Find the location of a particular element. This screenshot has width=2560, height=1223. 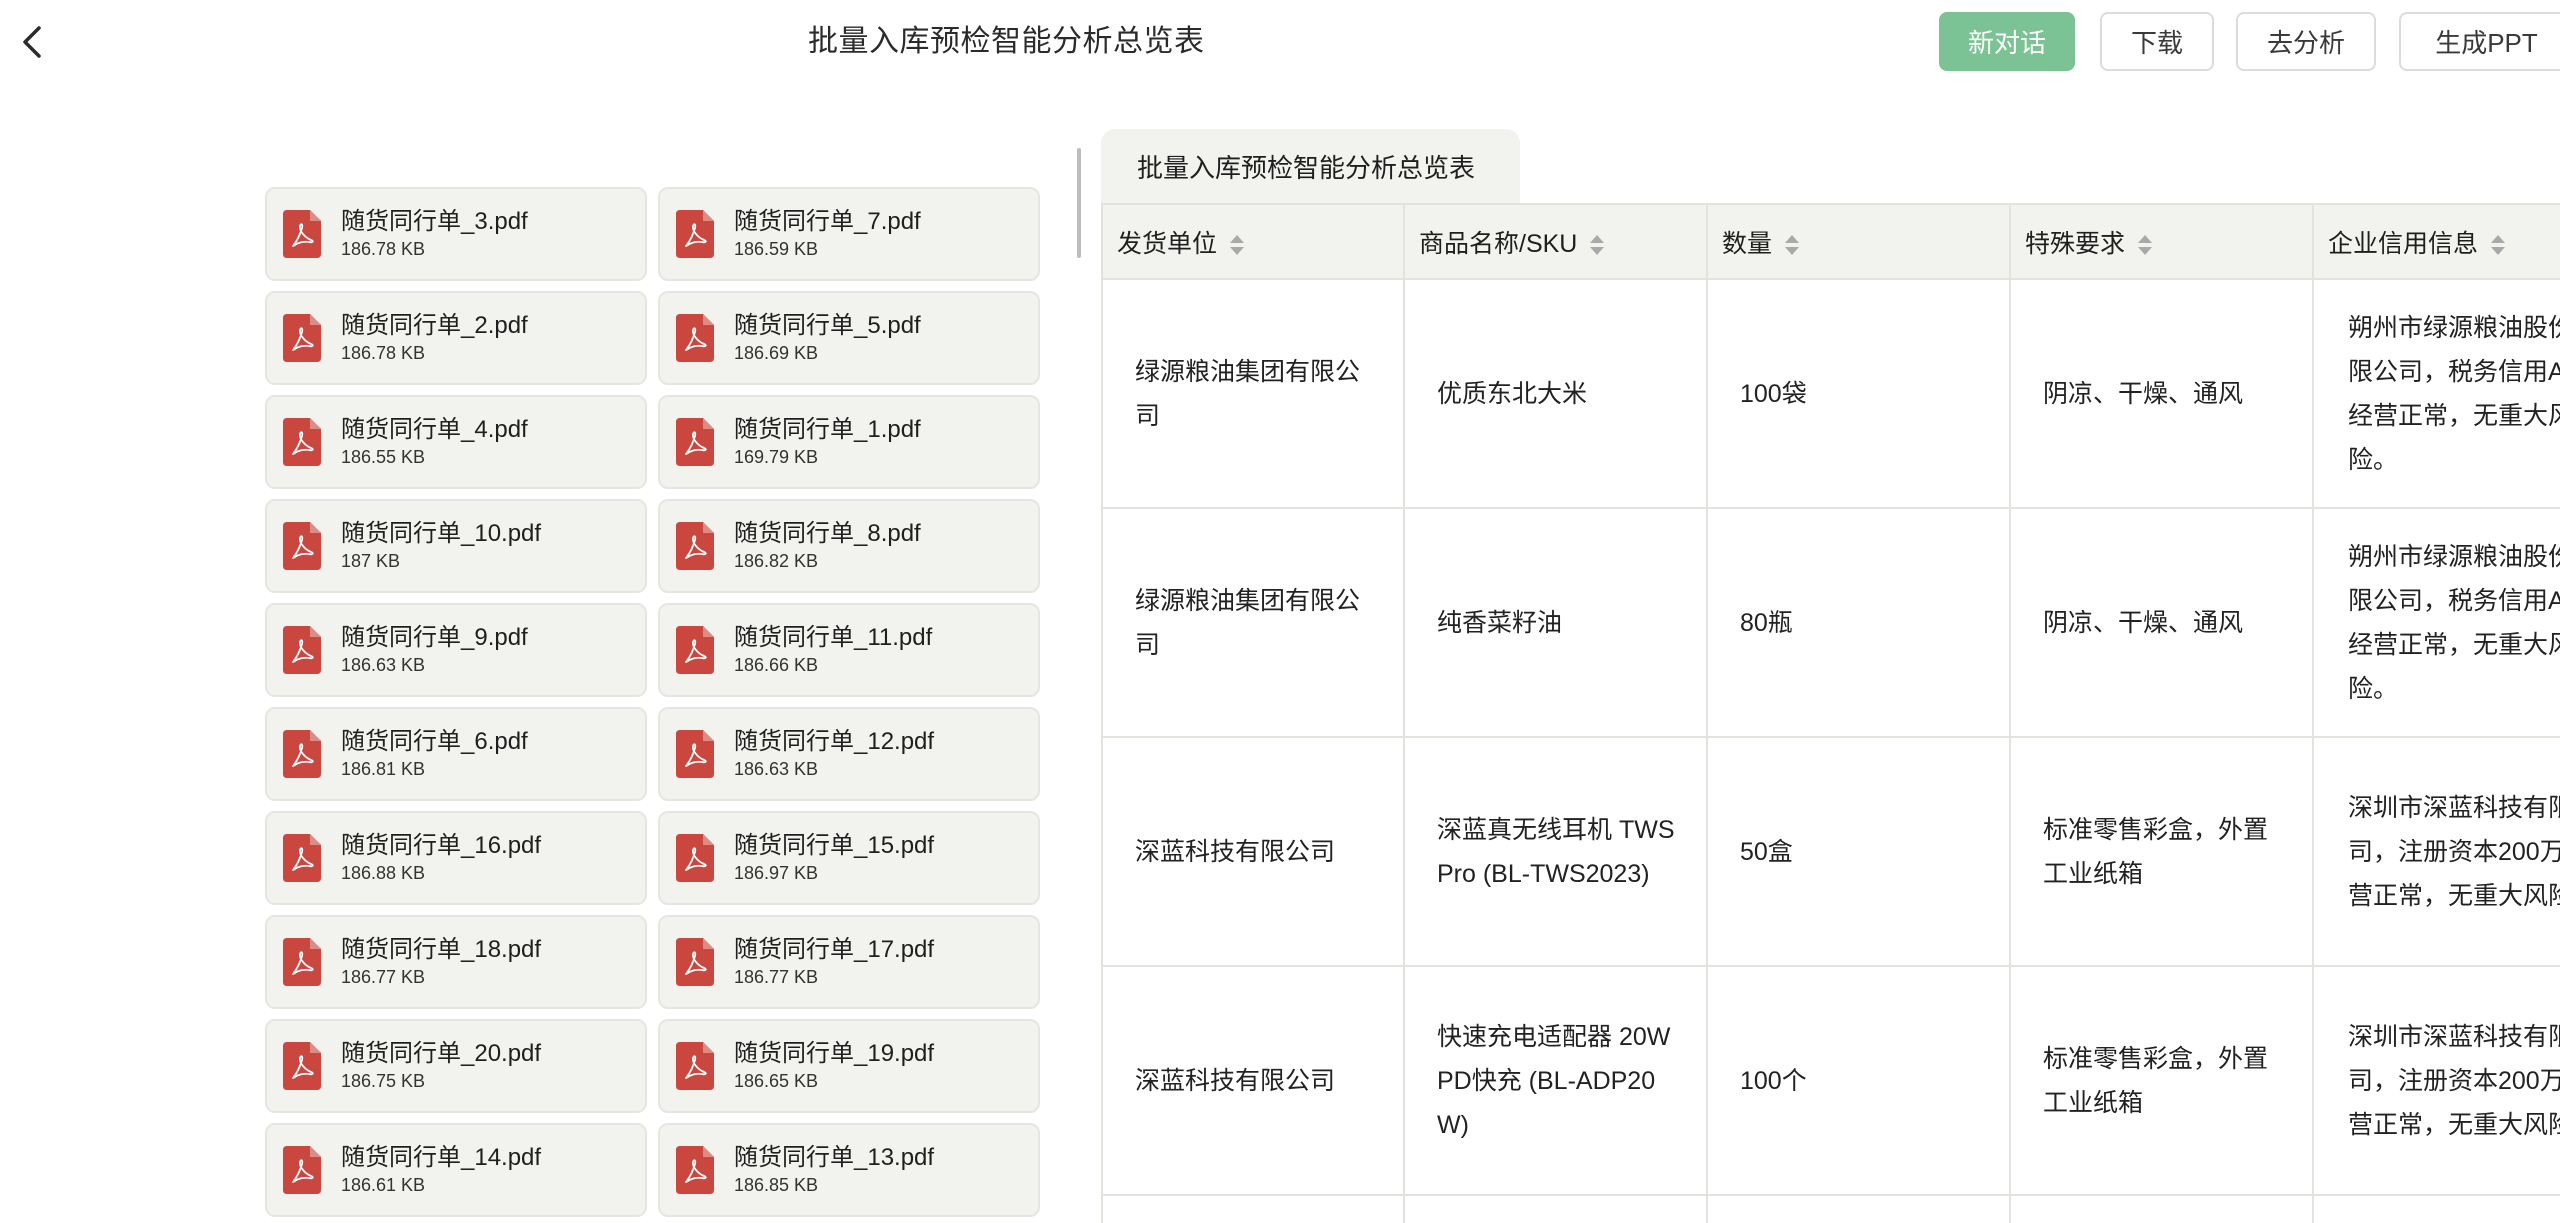

file-size: 169.79 KB is located at coordinates (776, 457).